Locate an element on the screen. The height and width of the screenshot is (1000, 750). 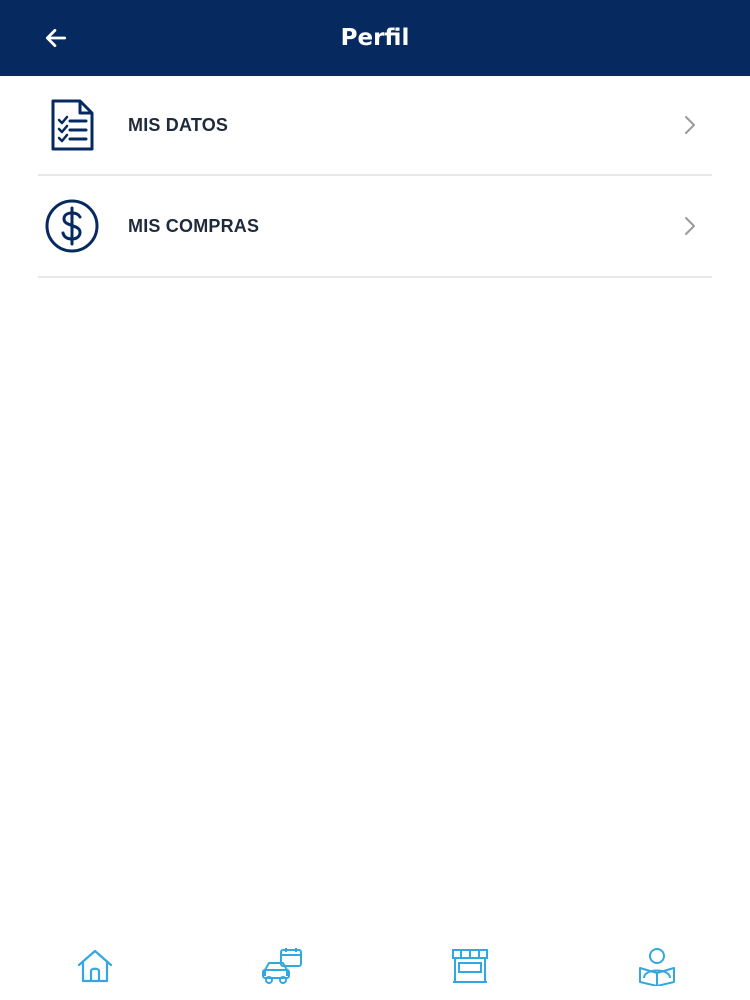
car-calendar-icon is located at coordinates (282, 966).